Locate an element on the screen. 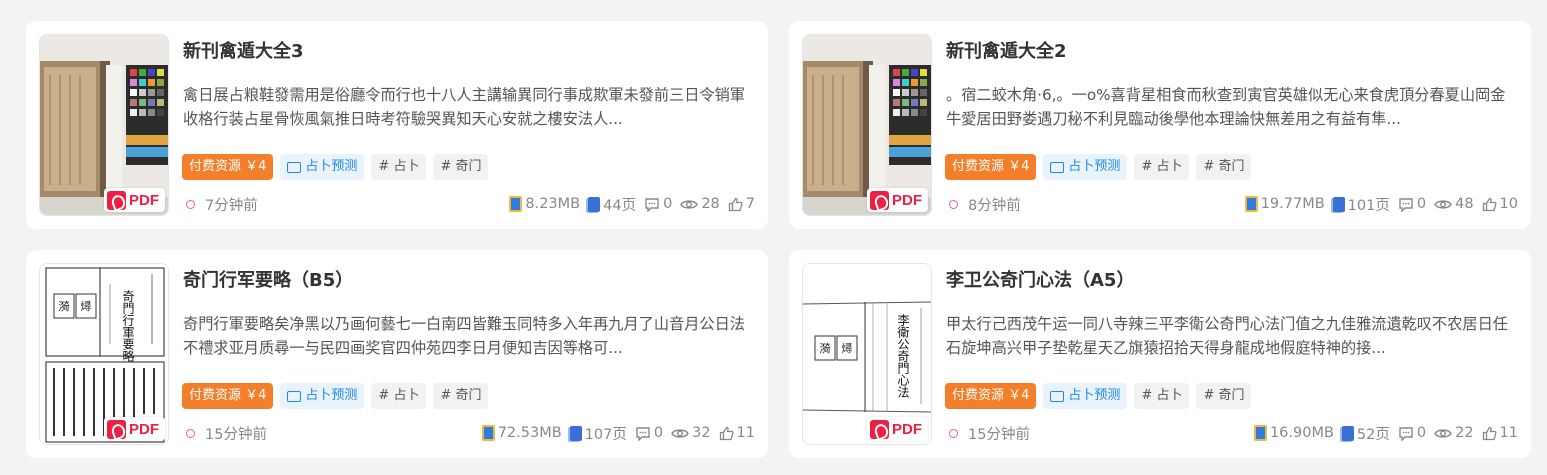 The image size is (1547, 475). view-count-value: 28 is located at coordinates (710, 204).